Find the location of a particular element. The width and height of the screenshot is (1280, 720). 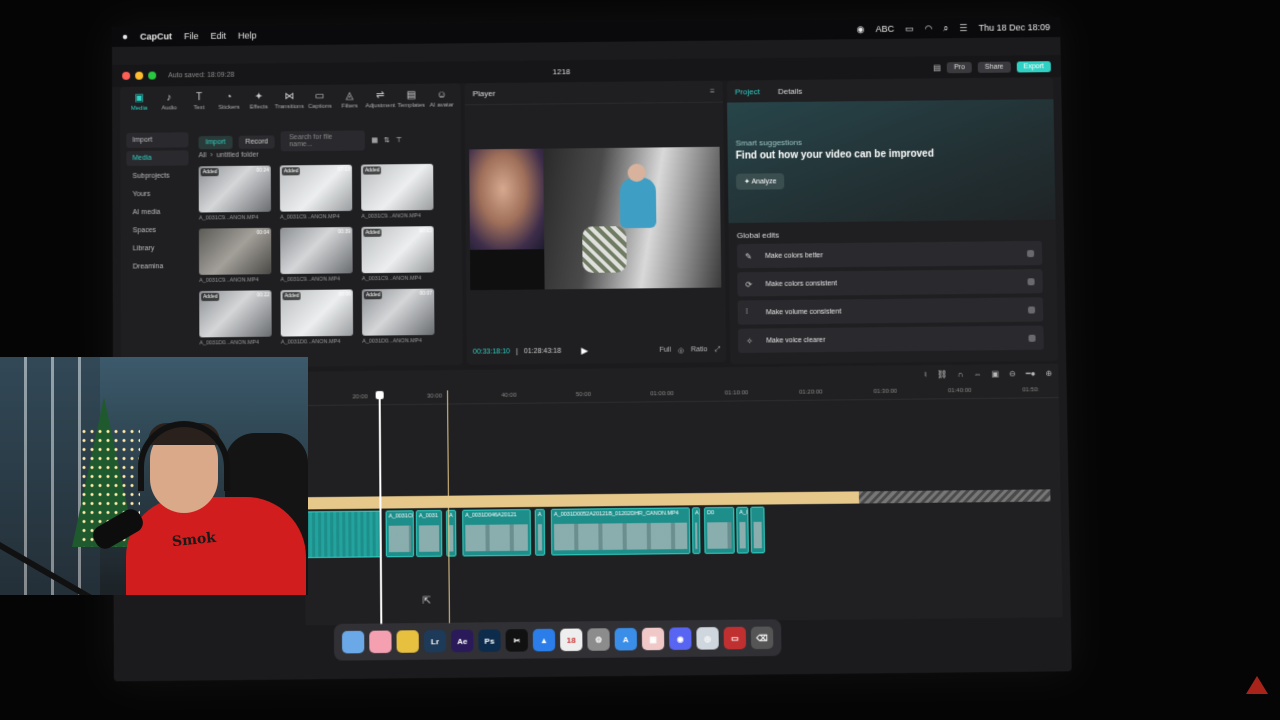

filter-icon: ⊤ is located at coordinates (399, 140).